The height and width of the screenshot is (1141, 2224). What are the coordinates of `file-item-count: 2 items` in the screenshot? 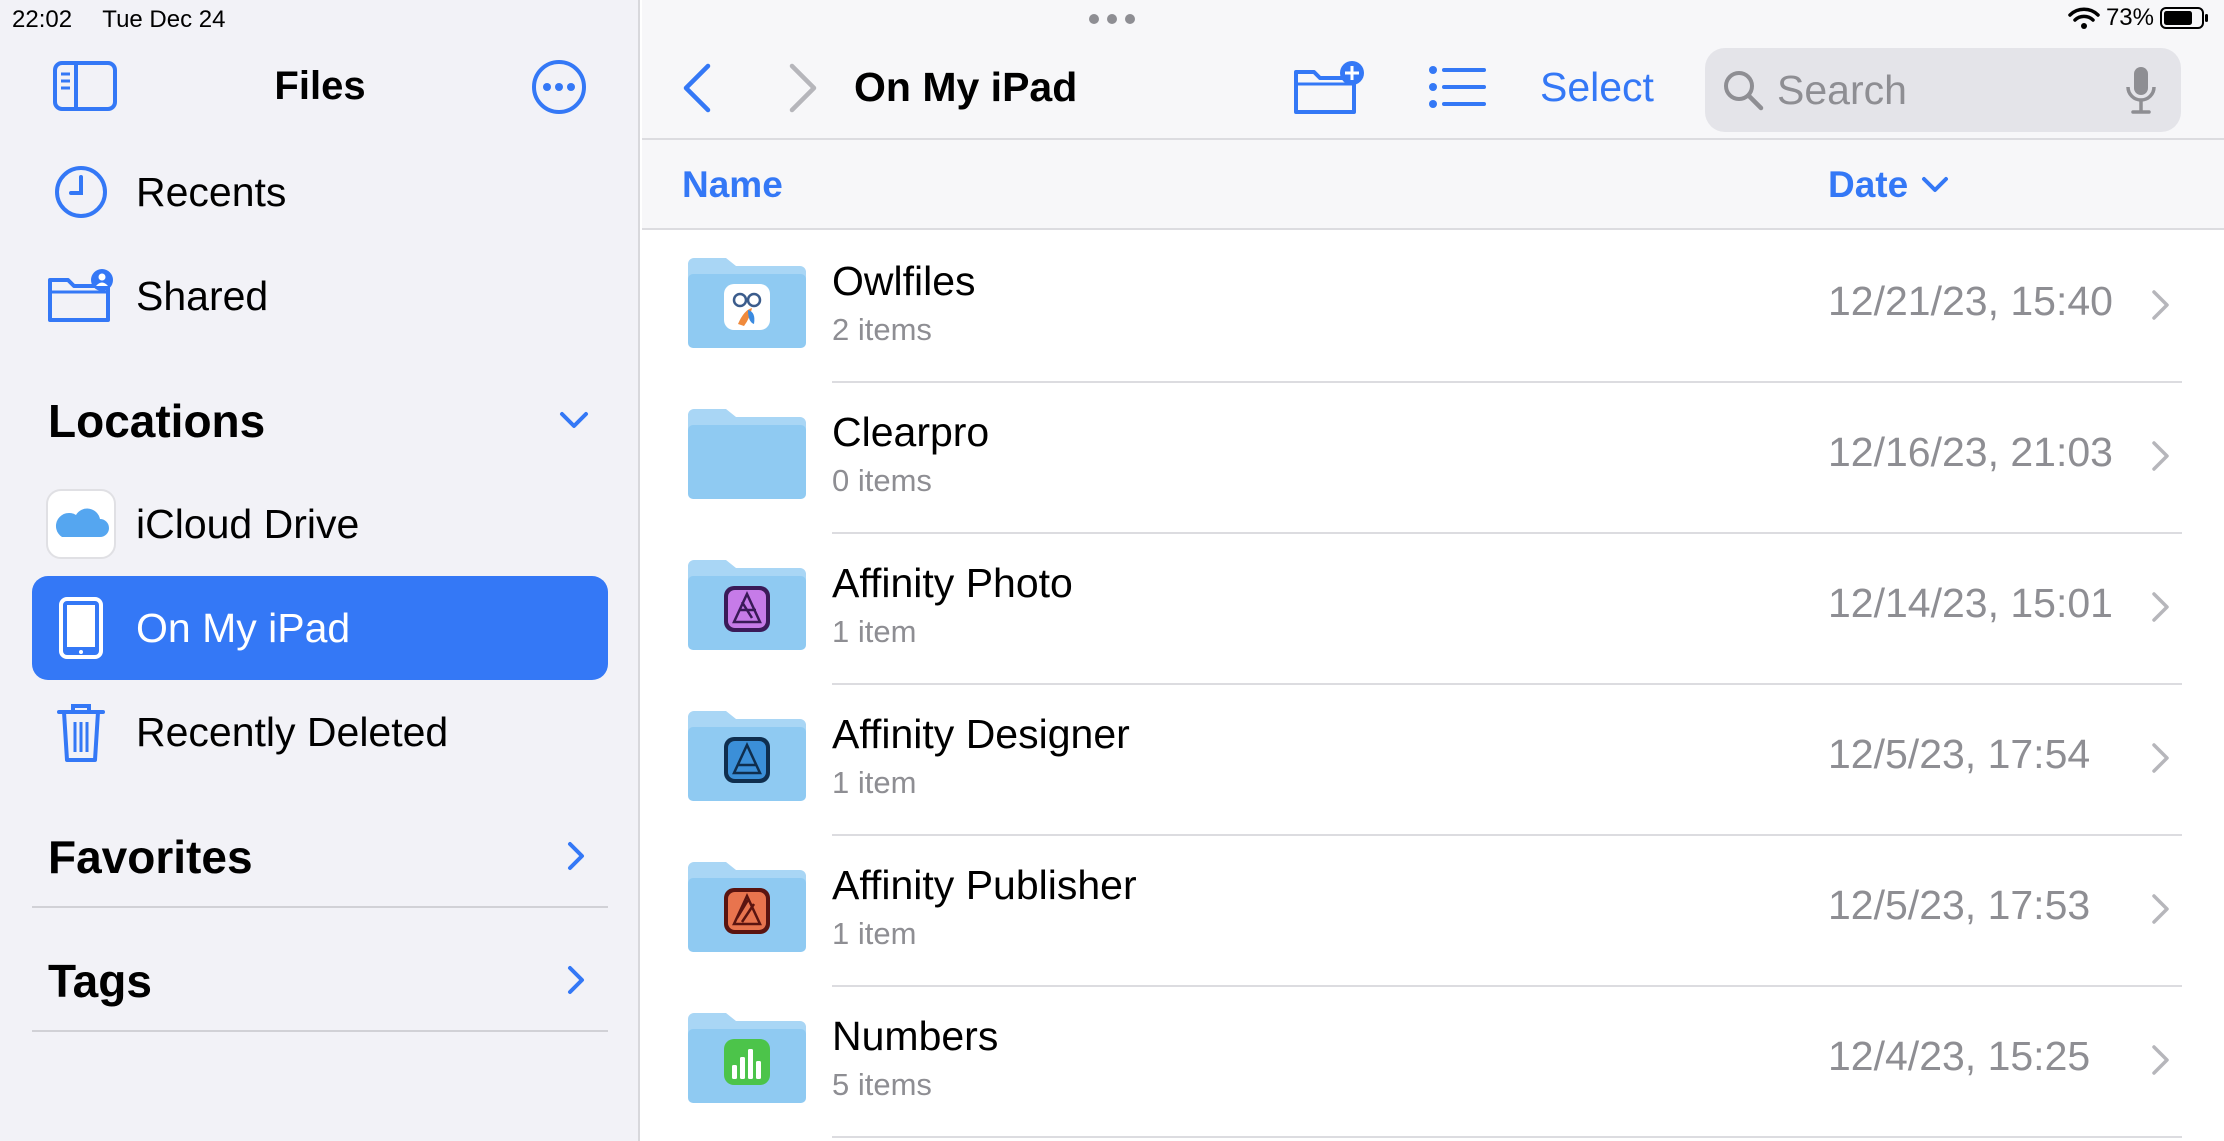 It's located at (882, 329).